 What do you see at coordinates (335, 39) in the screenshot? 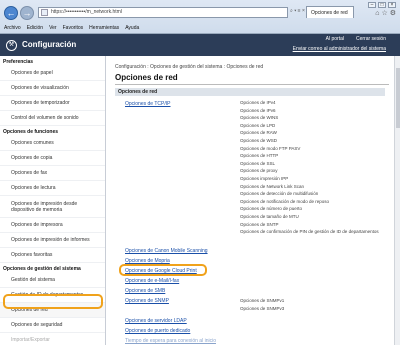
I see `portal-link: Al portal` at bounding box center [335, 39].